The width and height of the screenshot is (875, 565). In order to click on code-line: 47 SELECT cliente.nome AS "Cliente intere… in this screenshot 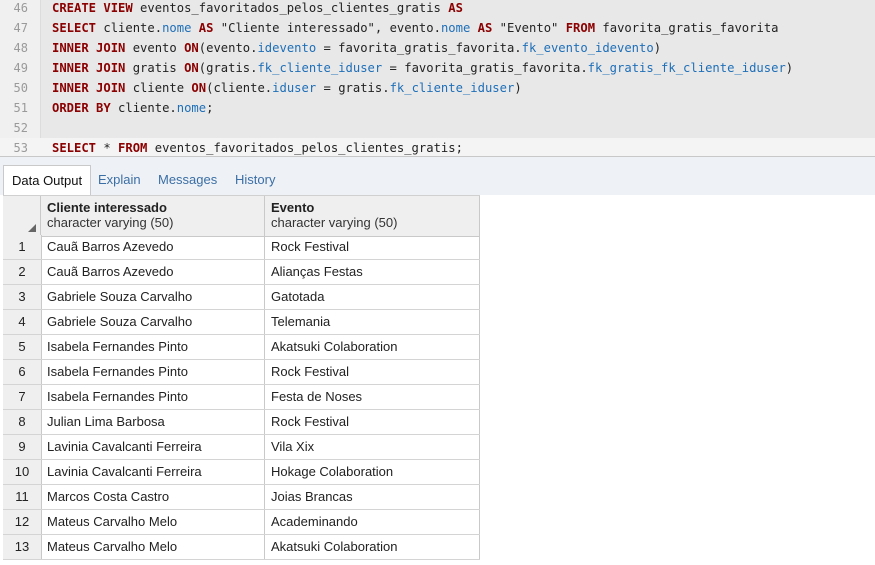, I will do `click(437, 28)`.